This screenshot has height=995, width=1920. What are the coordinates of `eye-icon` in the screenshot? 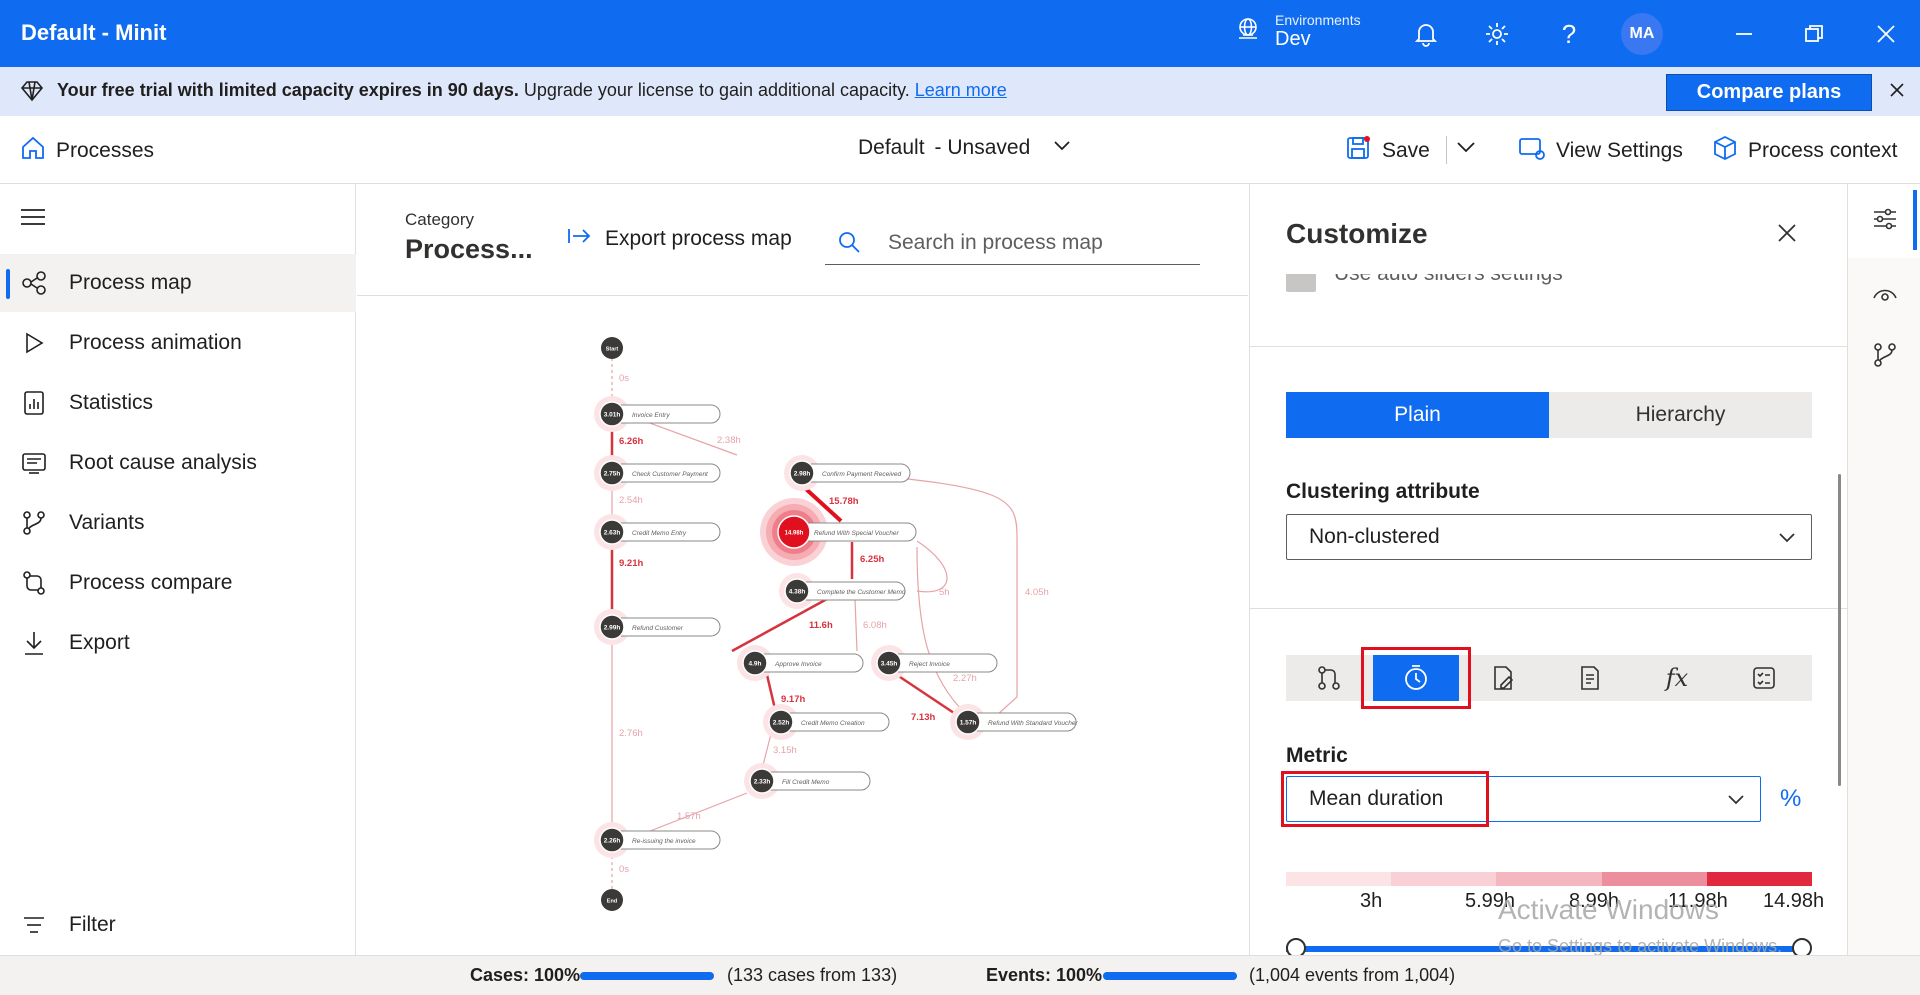 It's located at (1885, 296).